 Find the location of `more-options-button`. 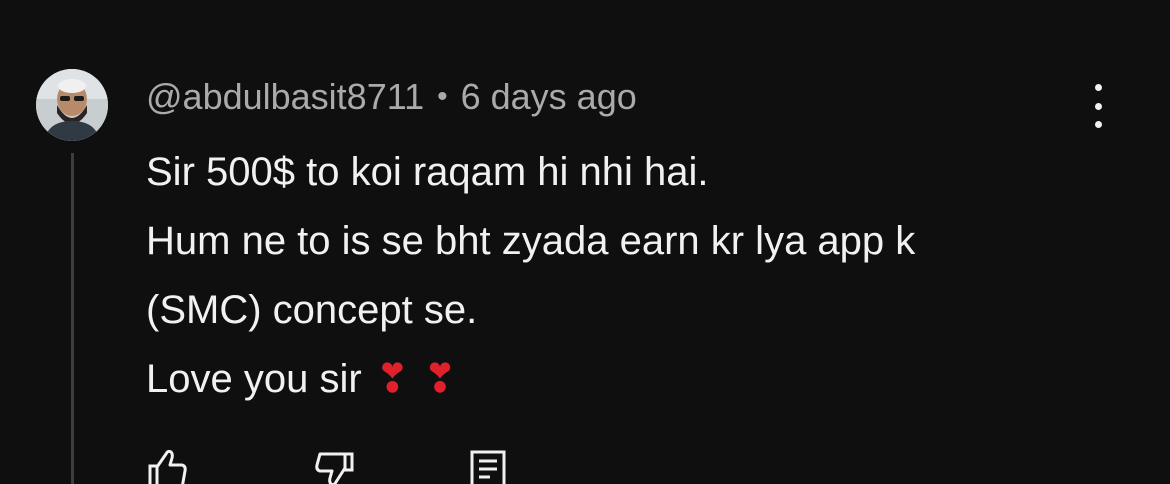

more-options-button is located at coordinates (1098, 106).